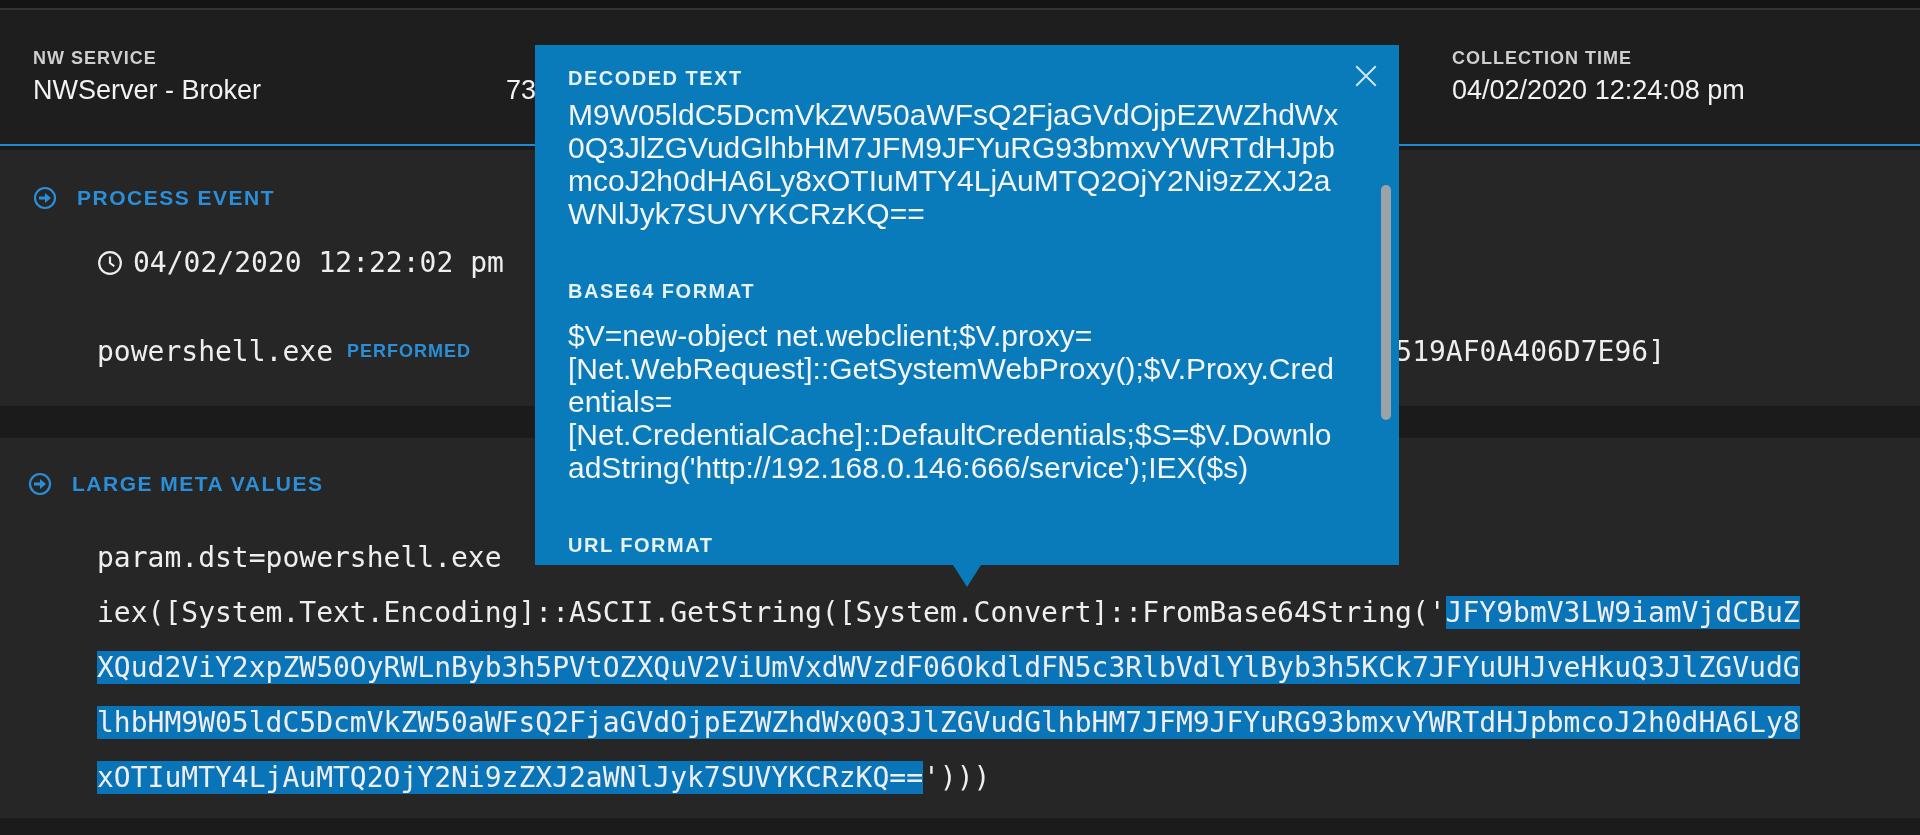 The height and width of the screenshot is (835, 1920). What do you see at coordinates (521, 90) in the screenshot?
I see `field-value: 73` at bounding box center [521, 90].